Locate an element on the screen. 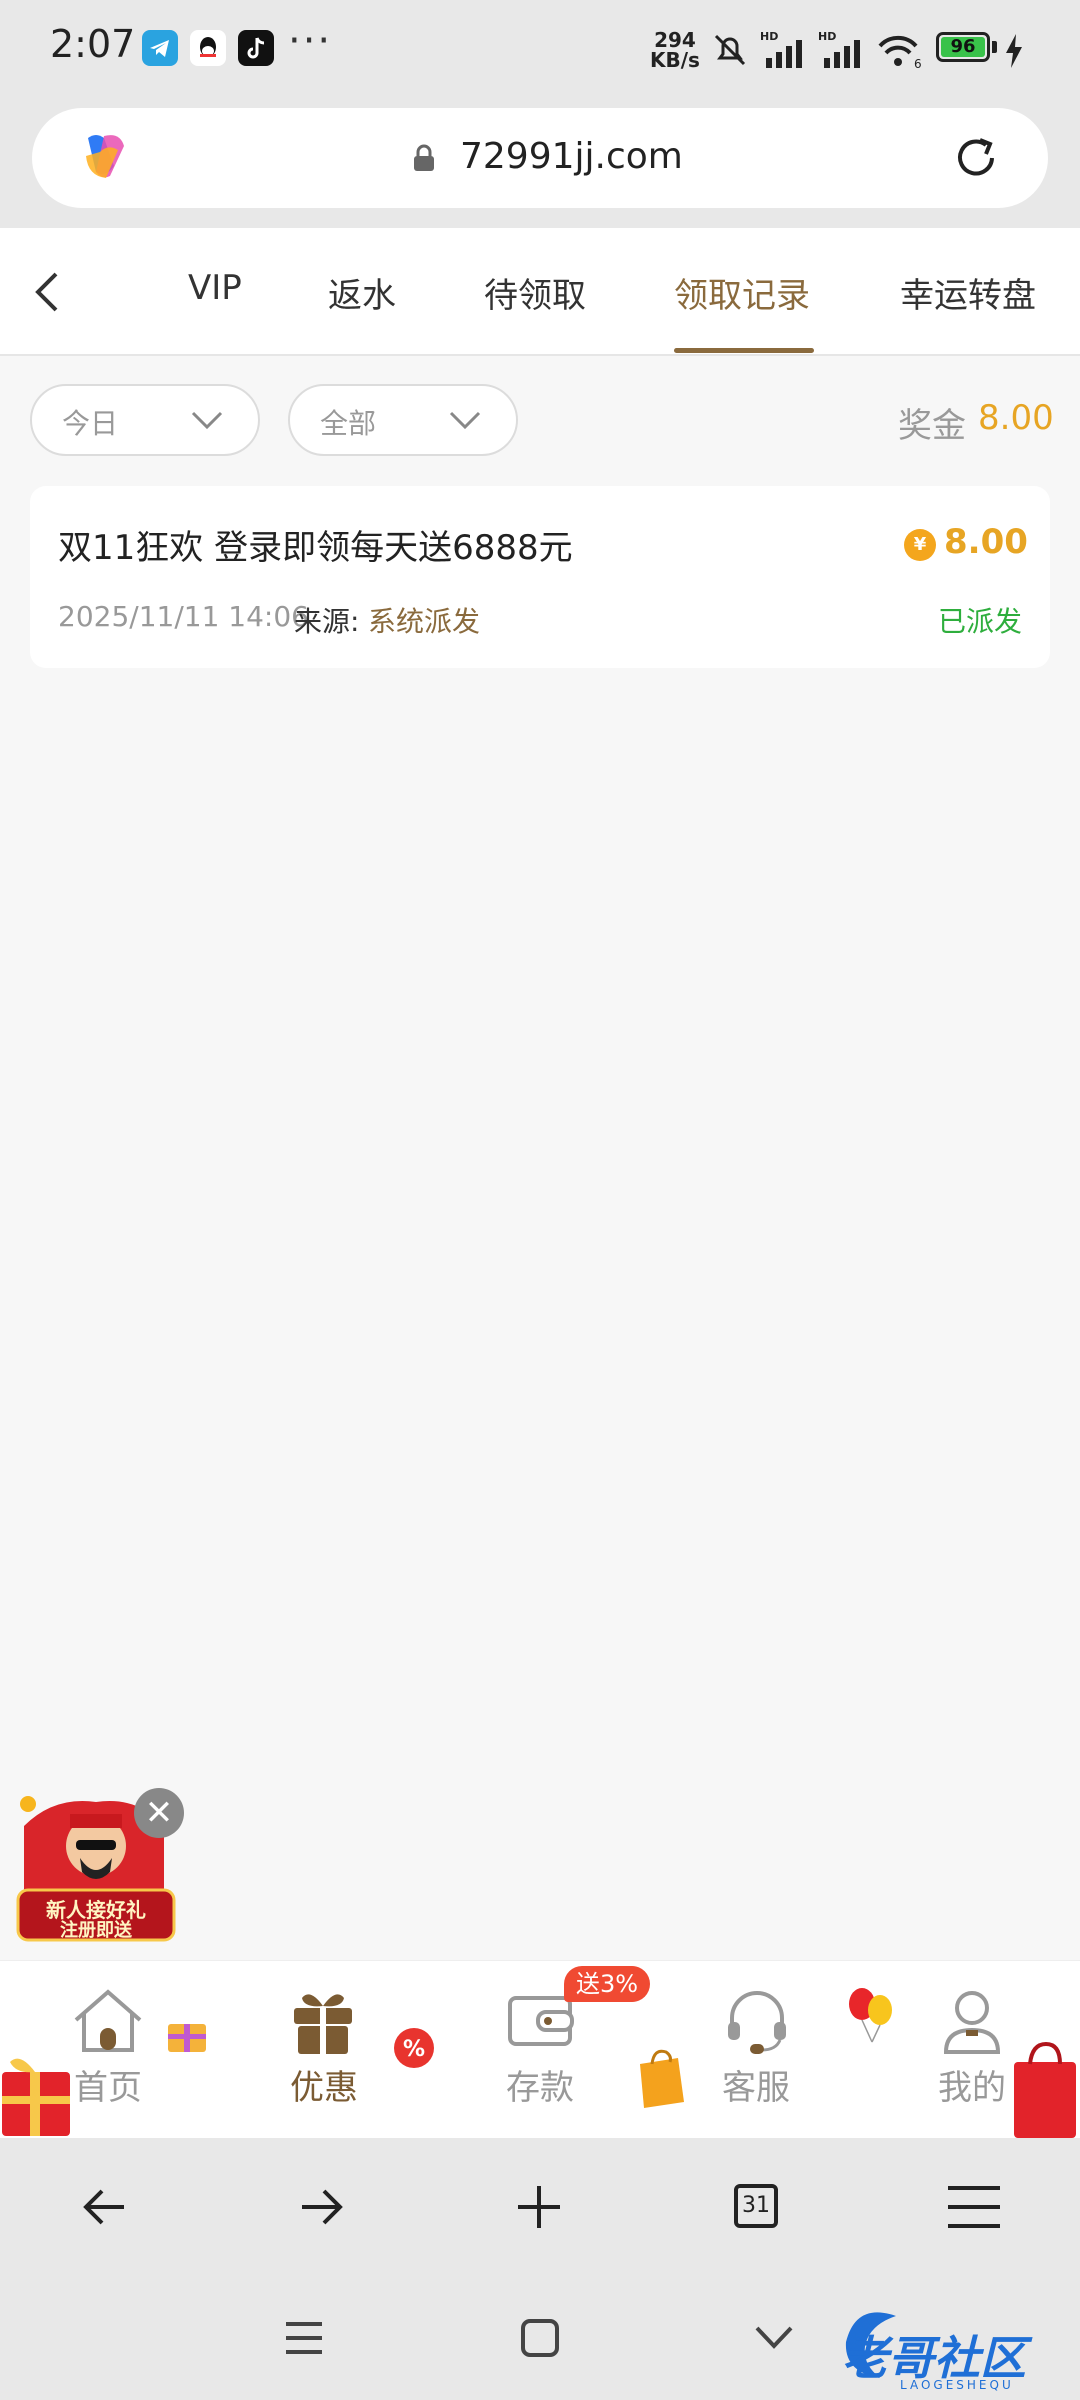 The image size is (1080, 2400). wifi-icon: 6 is located at coordinates (900, 52).